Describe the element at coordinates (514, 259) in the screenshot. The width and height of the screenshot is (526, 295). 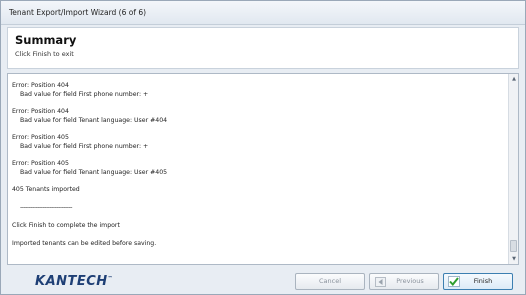
I see `scroll-down-arrow-icon: ▼` at that location.